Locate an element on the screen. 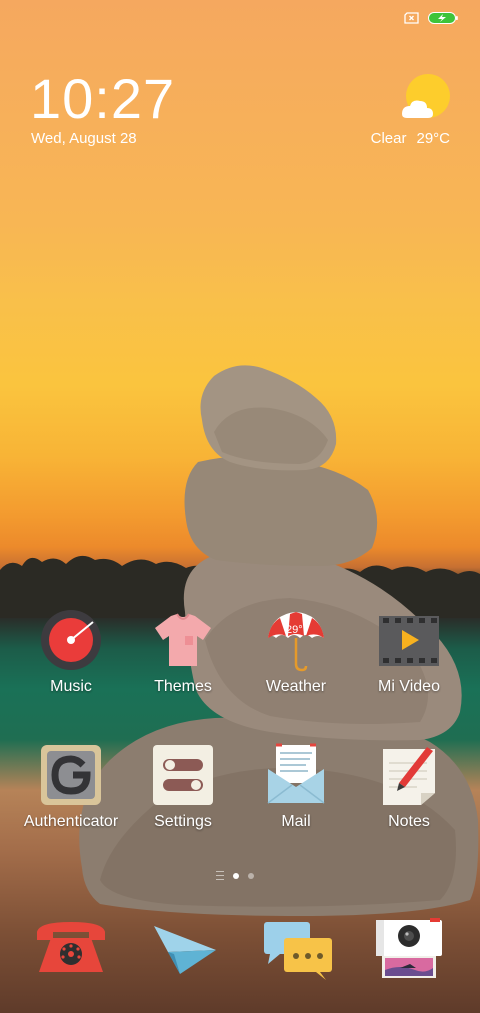 This screenshot has height=1013, width=480. dock-messages is located at coordinates (298, 951).